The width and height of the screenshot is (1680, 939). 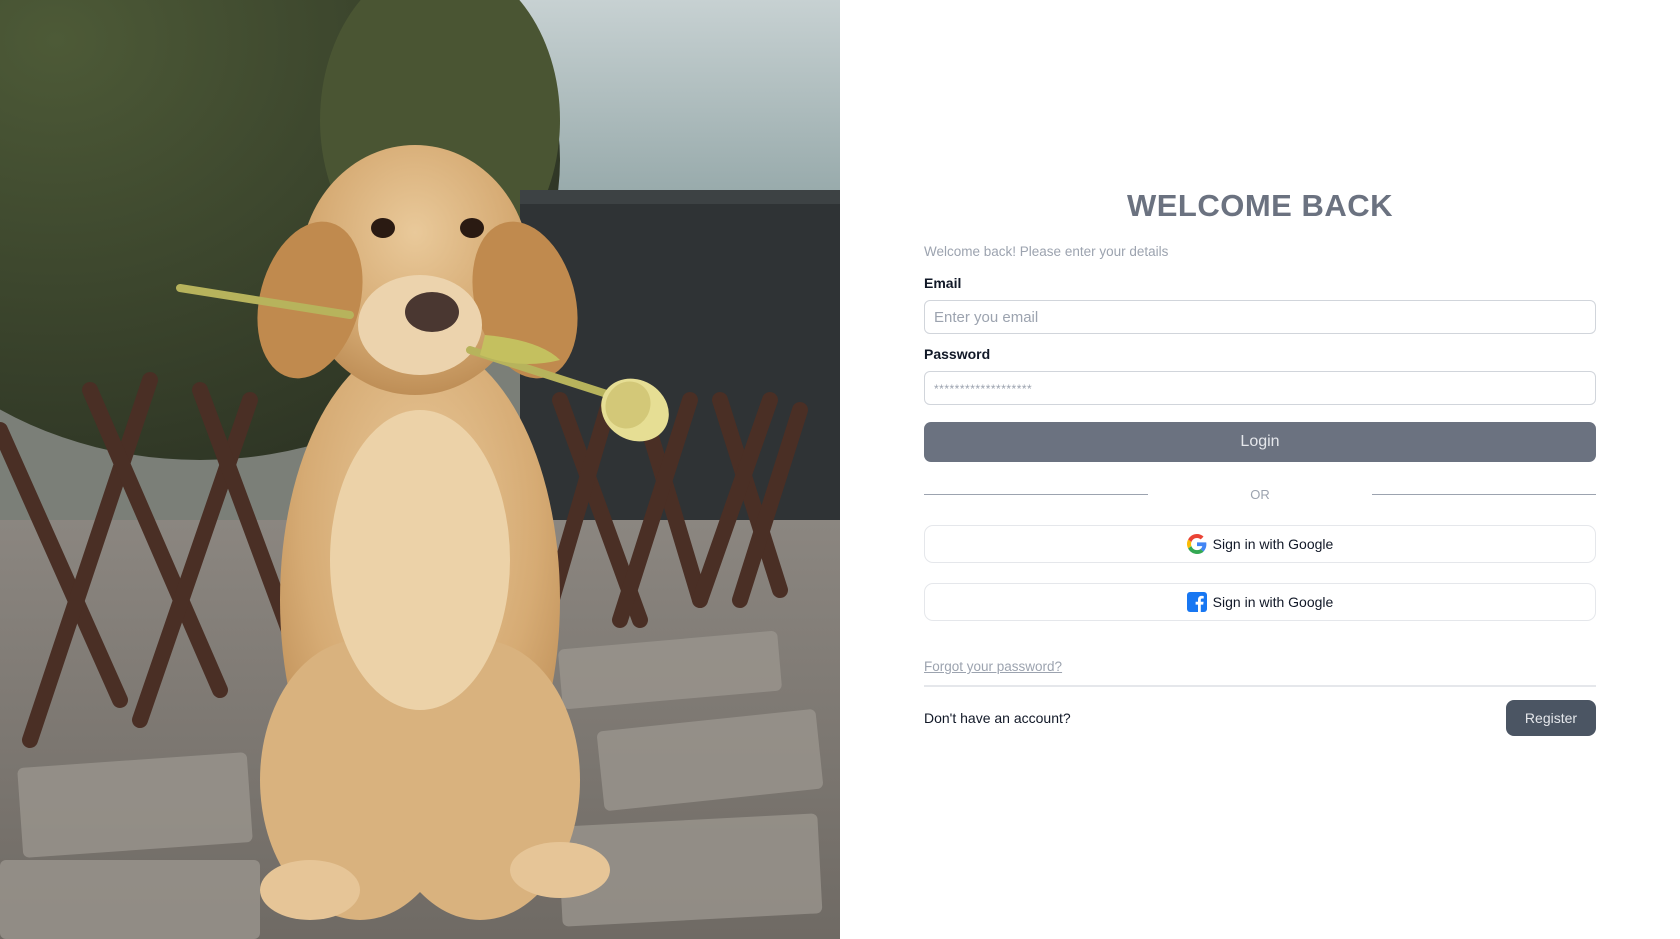 I want to click on google-signin-button: Sign in with Google, so click(x=1260, y=544).